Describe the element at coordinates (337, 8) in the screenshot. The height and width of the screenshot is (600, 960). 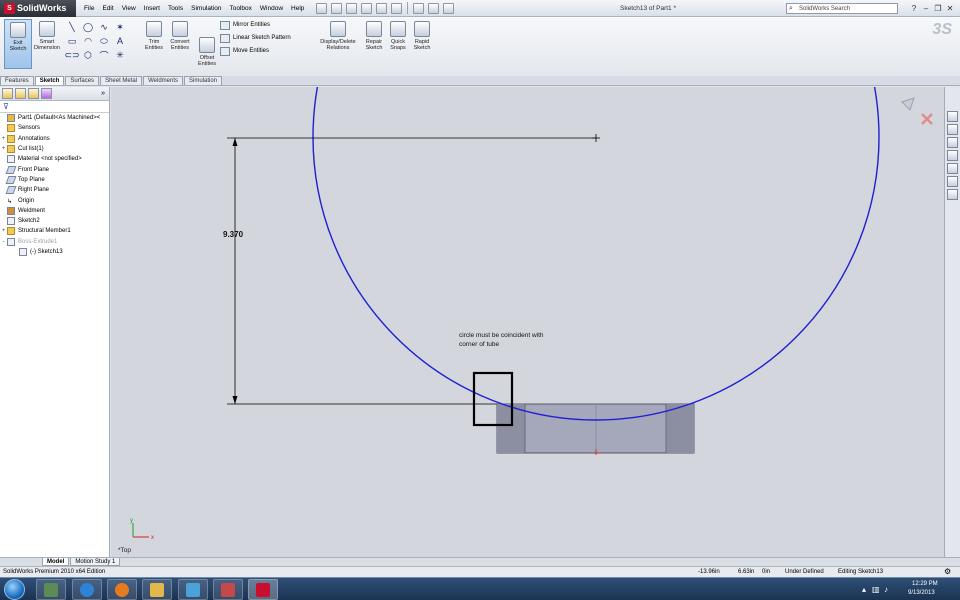
I see `open-folder-icon` at that location.